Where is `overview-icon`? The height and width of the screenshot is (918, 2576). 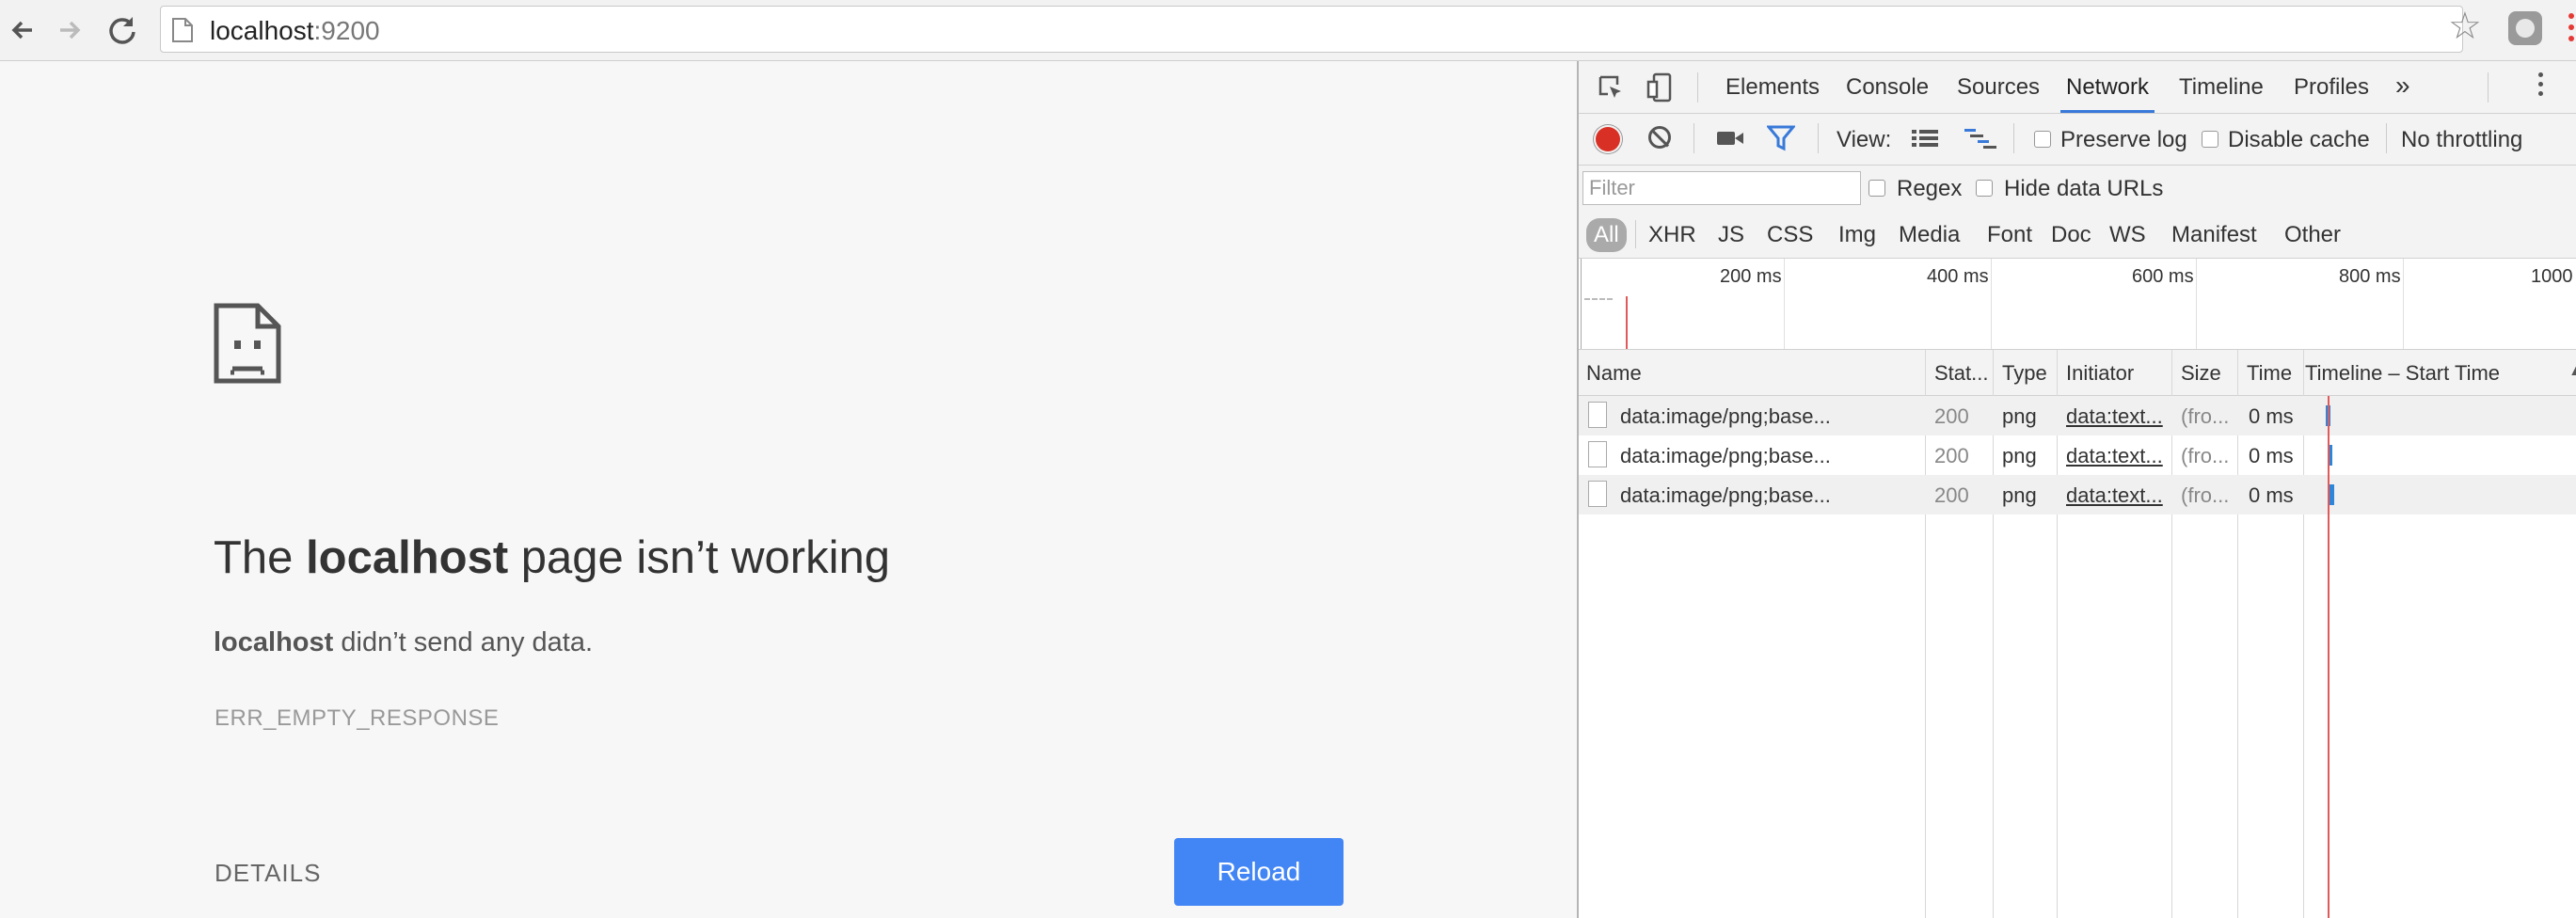 overview-icon is located at coordinates (1980, 138).